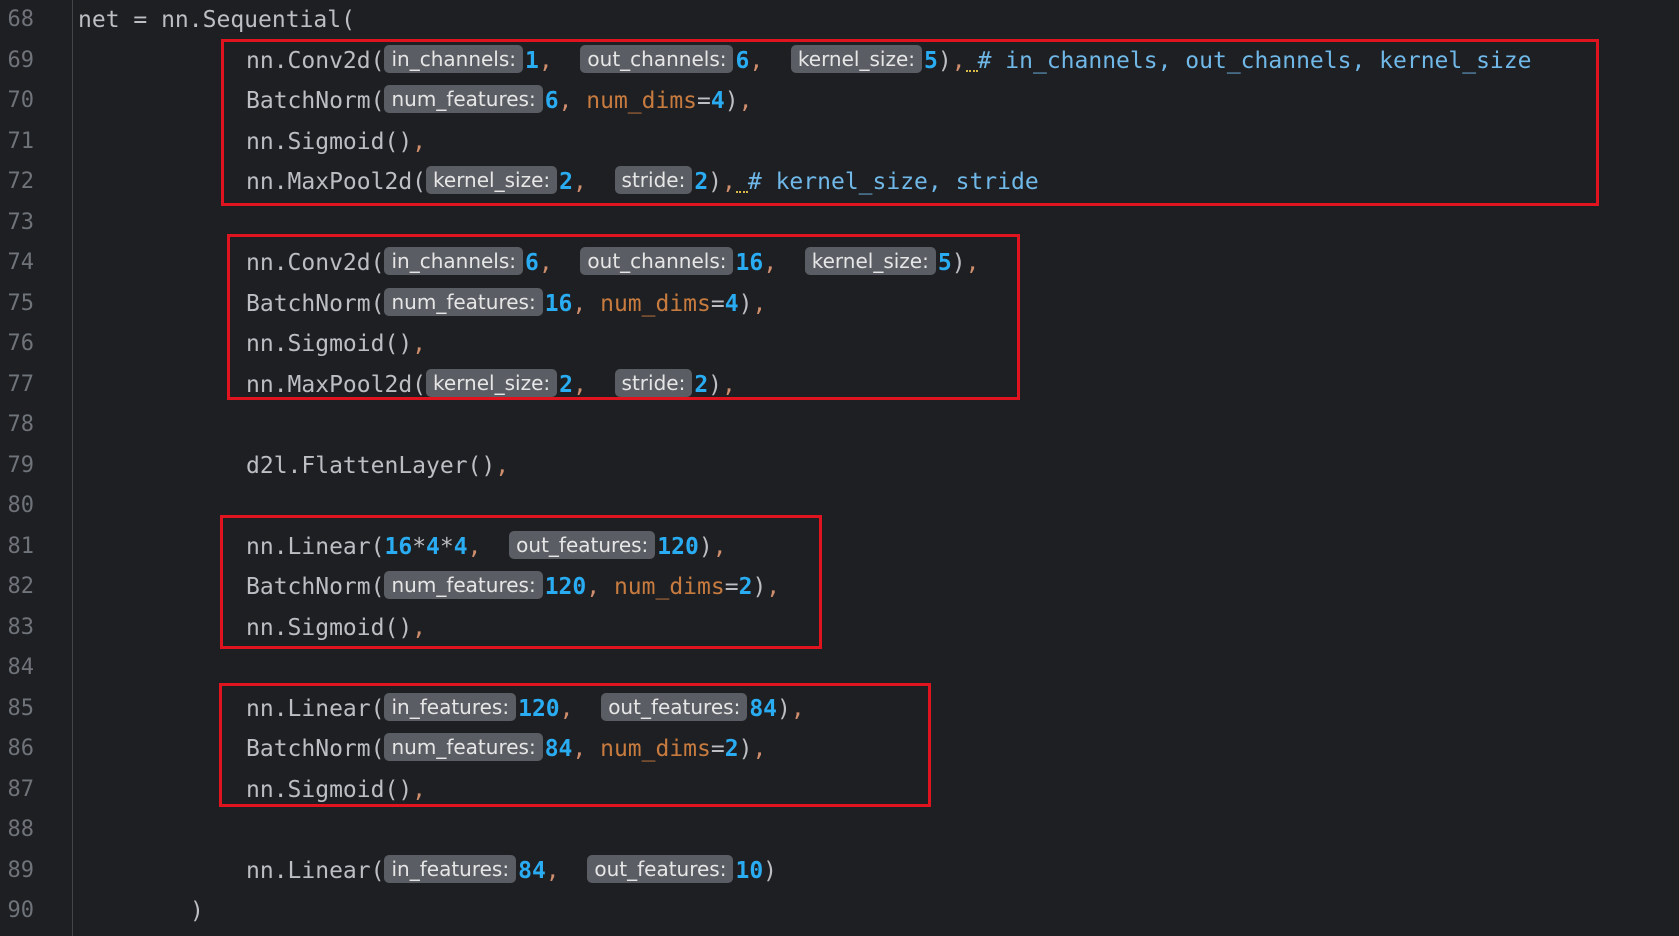  What do you see at coordinates (21, 60) in the screenshot?
I see `line-number: 69` at bounding box center [21, 60].